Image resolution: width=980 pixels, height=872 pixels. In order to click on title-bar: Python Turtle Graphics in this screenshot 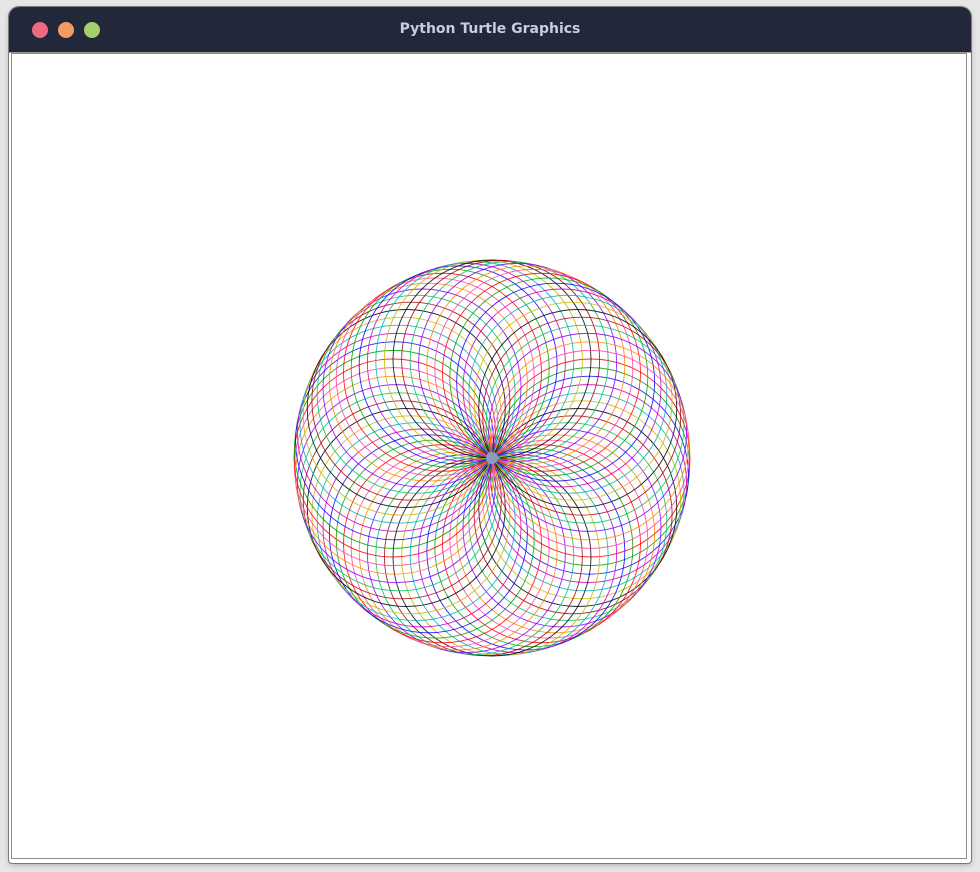, I will do `click(490, 30)`.